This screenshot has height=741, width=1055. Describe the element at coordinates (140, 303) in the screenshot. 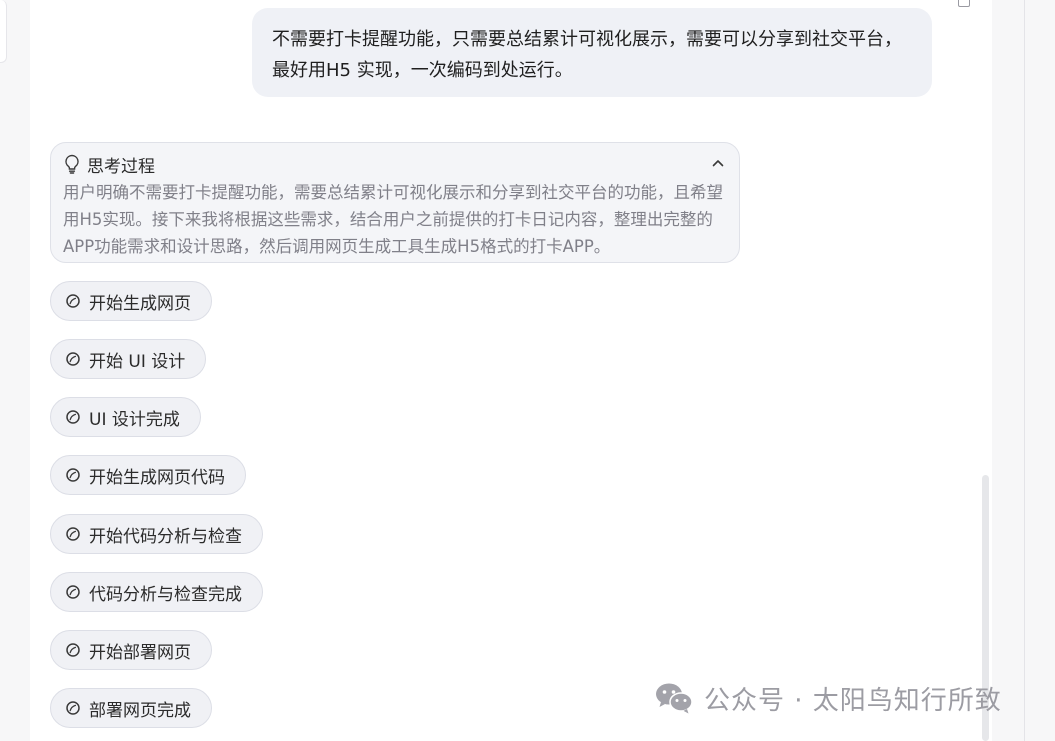

I see `step-label: 开始生成网页` at that location.